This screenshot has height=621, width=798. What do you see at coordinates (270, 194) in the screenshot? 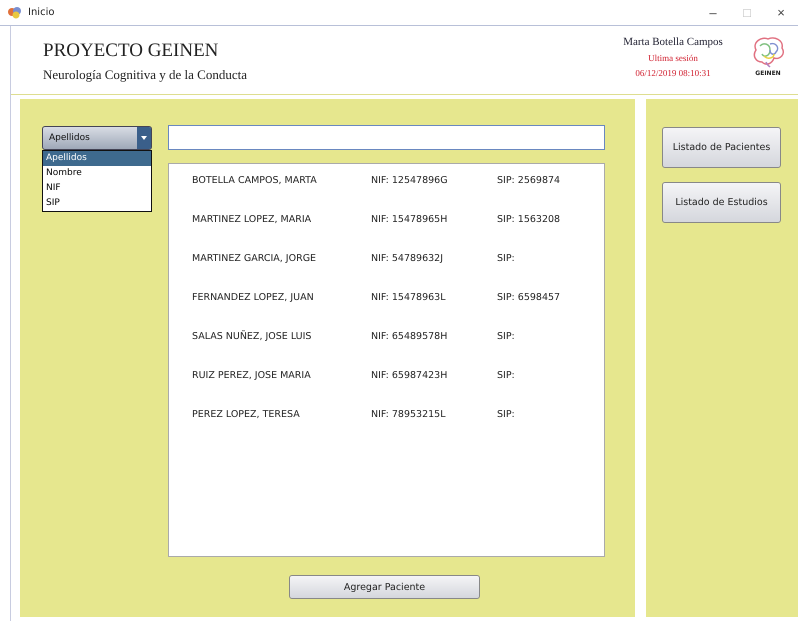
I see `patient-name: BOTELLA CAMPOS, MARTA` at bounding box center [270, 194].